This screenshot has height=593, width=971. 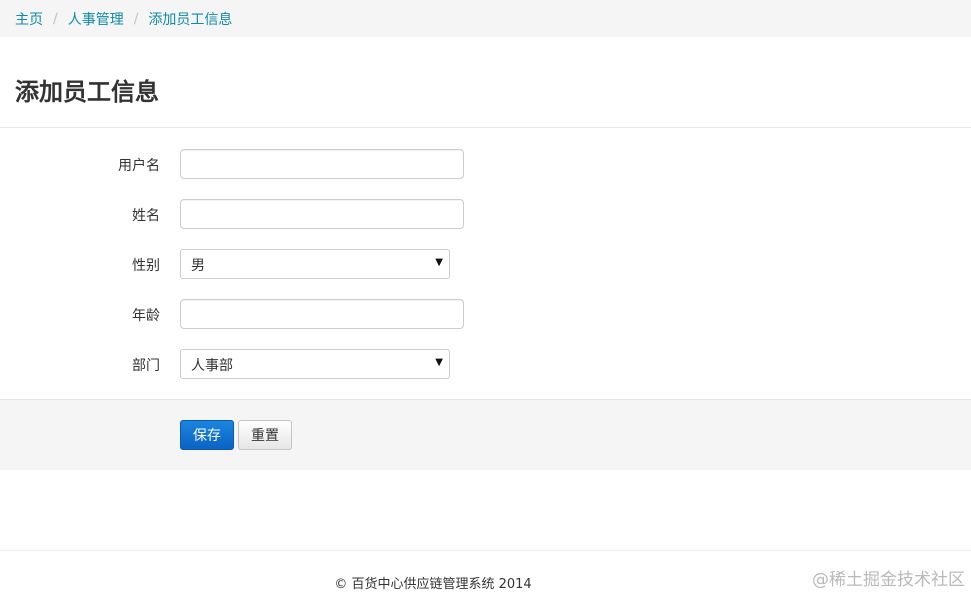 I want to click on name-label: 姓名, so click(x=146, y=216).